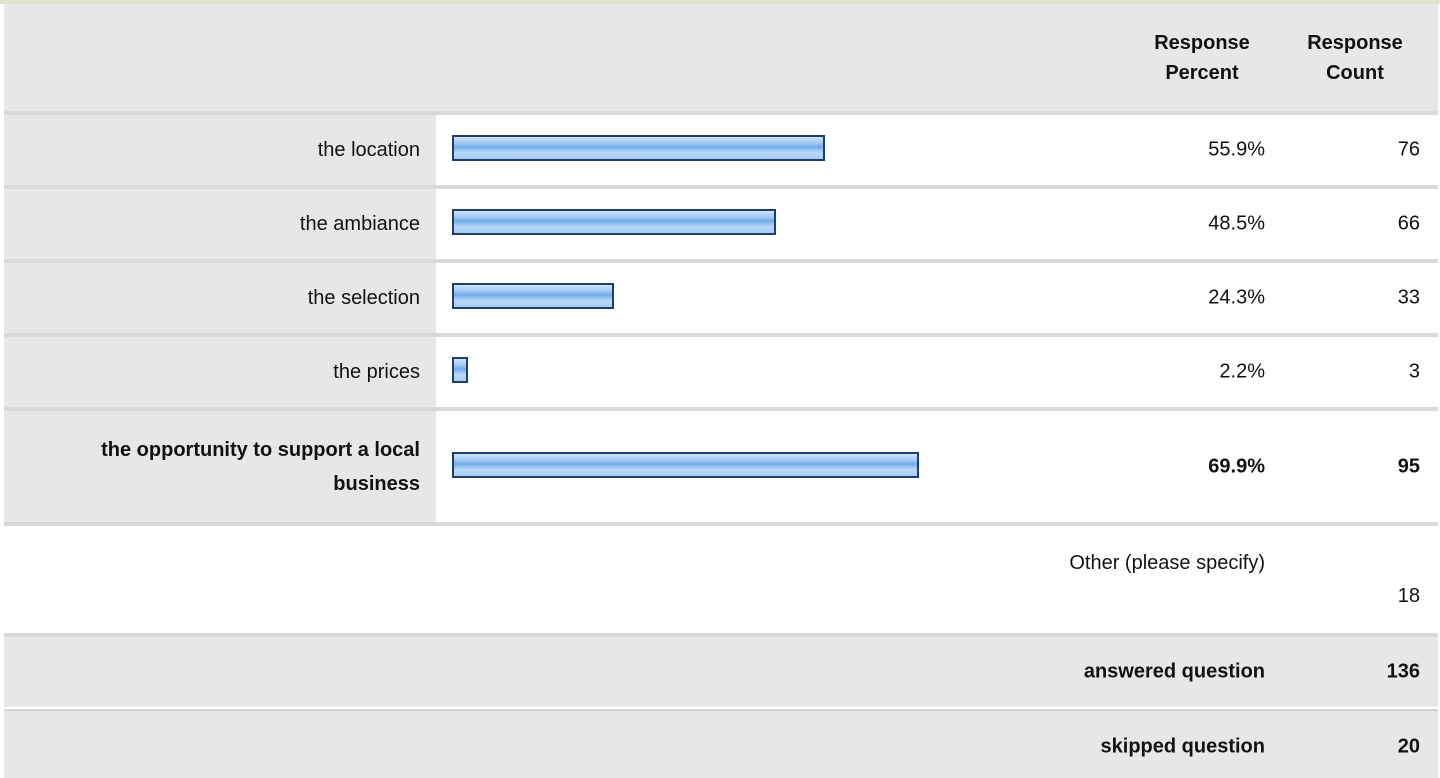 This screenshot has height=778, width=1440. Describe the element at coordinates (363, 298) in the screenshot. I see `row-label: the selection` at that location.